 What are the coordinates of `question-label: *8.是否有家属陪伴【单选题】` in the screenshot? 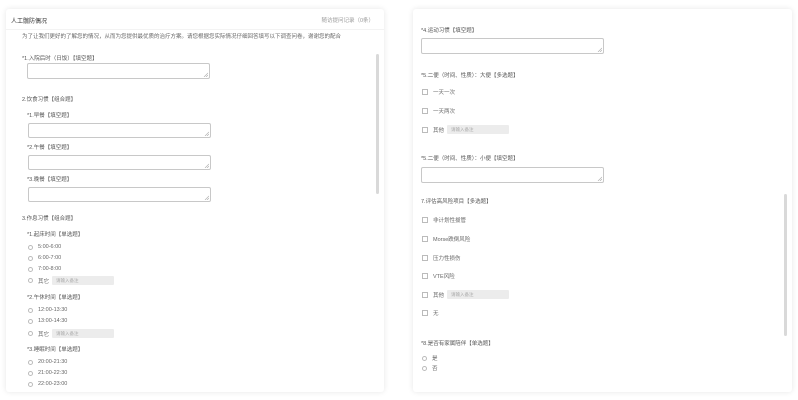 It's located at (457, 344).